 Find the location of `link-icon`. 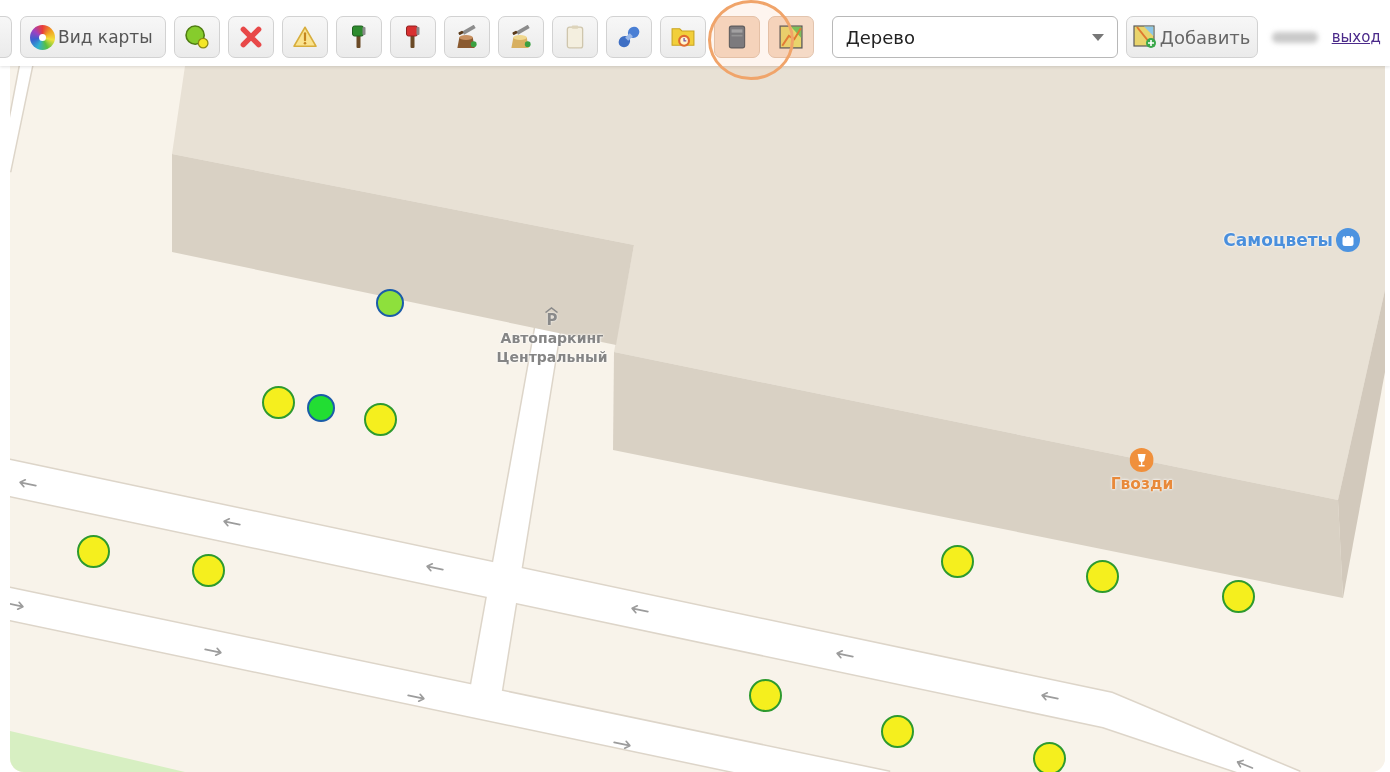

link-icon is located at coordinates (628, 37).